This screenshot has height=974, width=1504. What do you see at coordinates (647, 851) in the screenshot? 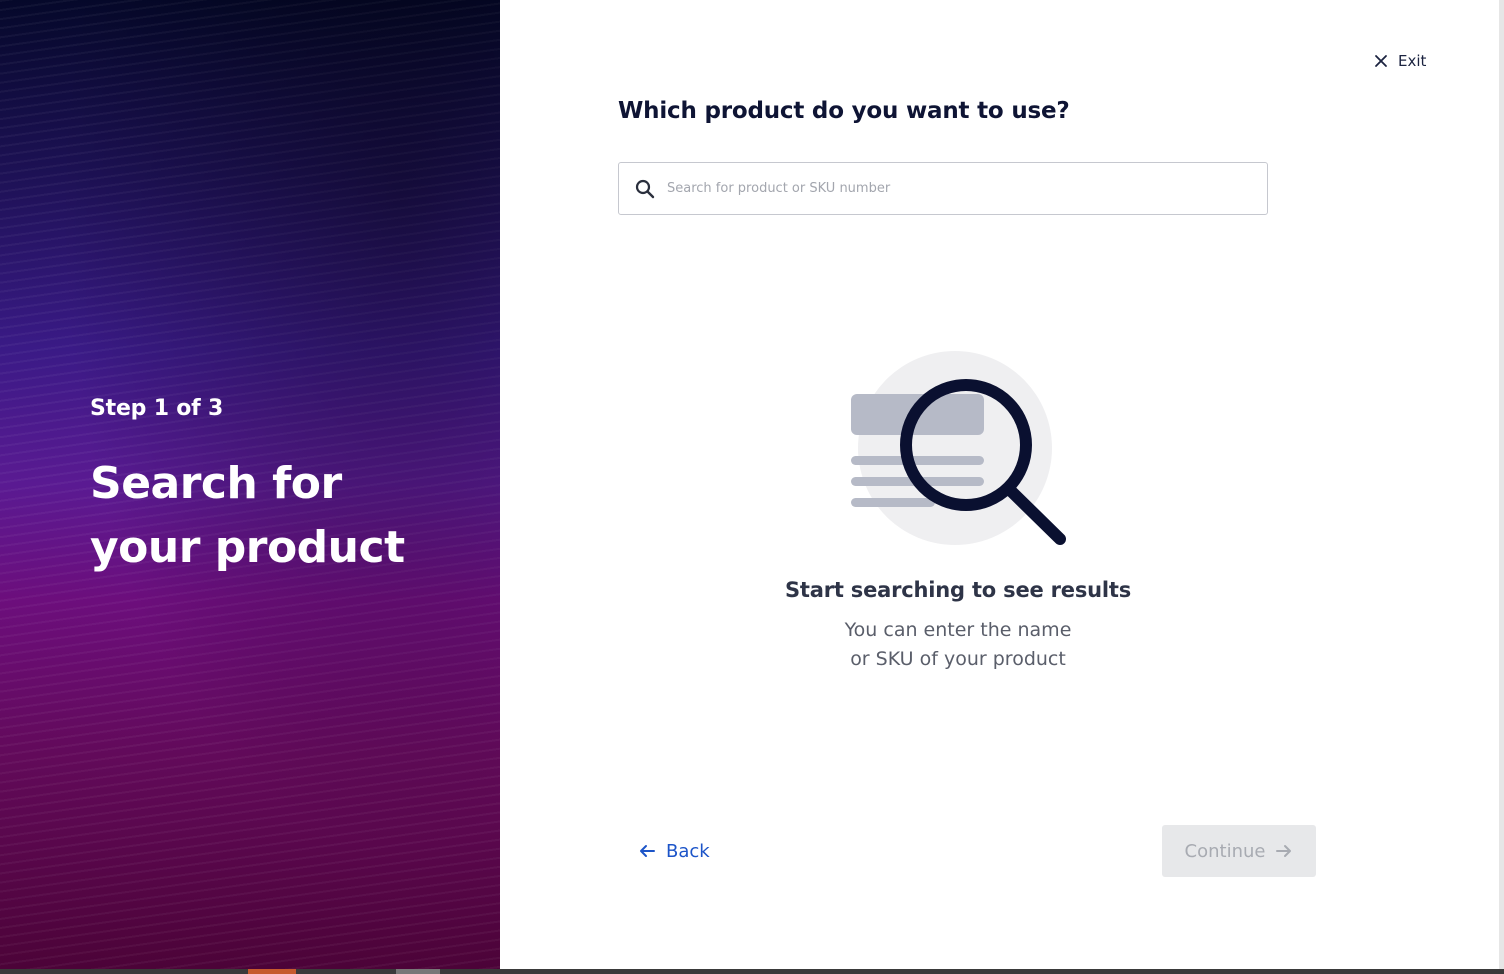
I see `arrow-left-icon` at bounding box center [647, 851].